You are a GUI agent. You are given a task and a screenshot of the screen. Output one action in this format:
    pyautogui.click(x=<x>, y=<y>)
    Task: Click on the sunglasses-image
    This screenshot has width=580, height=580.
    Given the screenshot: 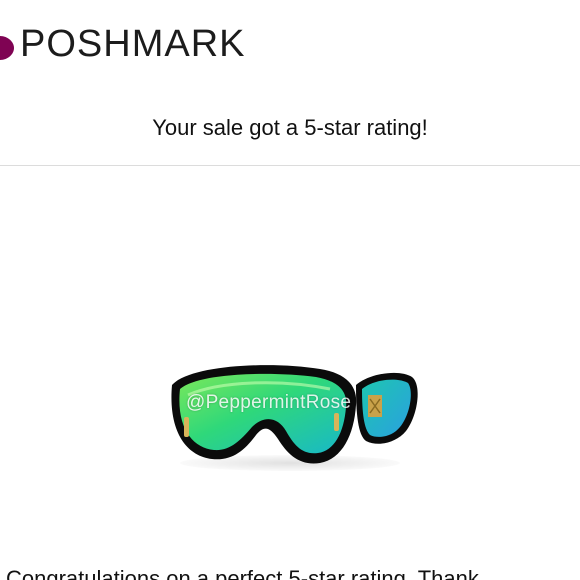 What is the action you would take?
    pyautogui.click(x=294, y=418)
    